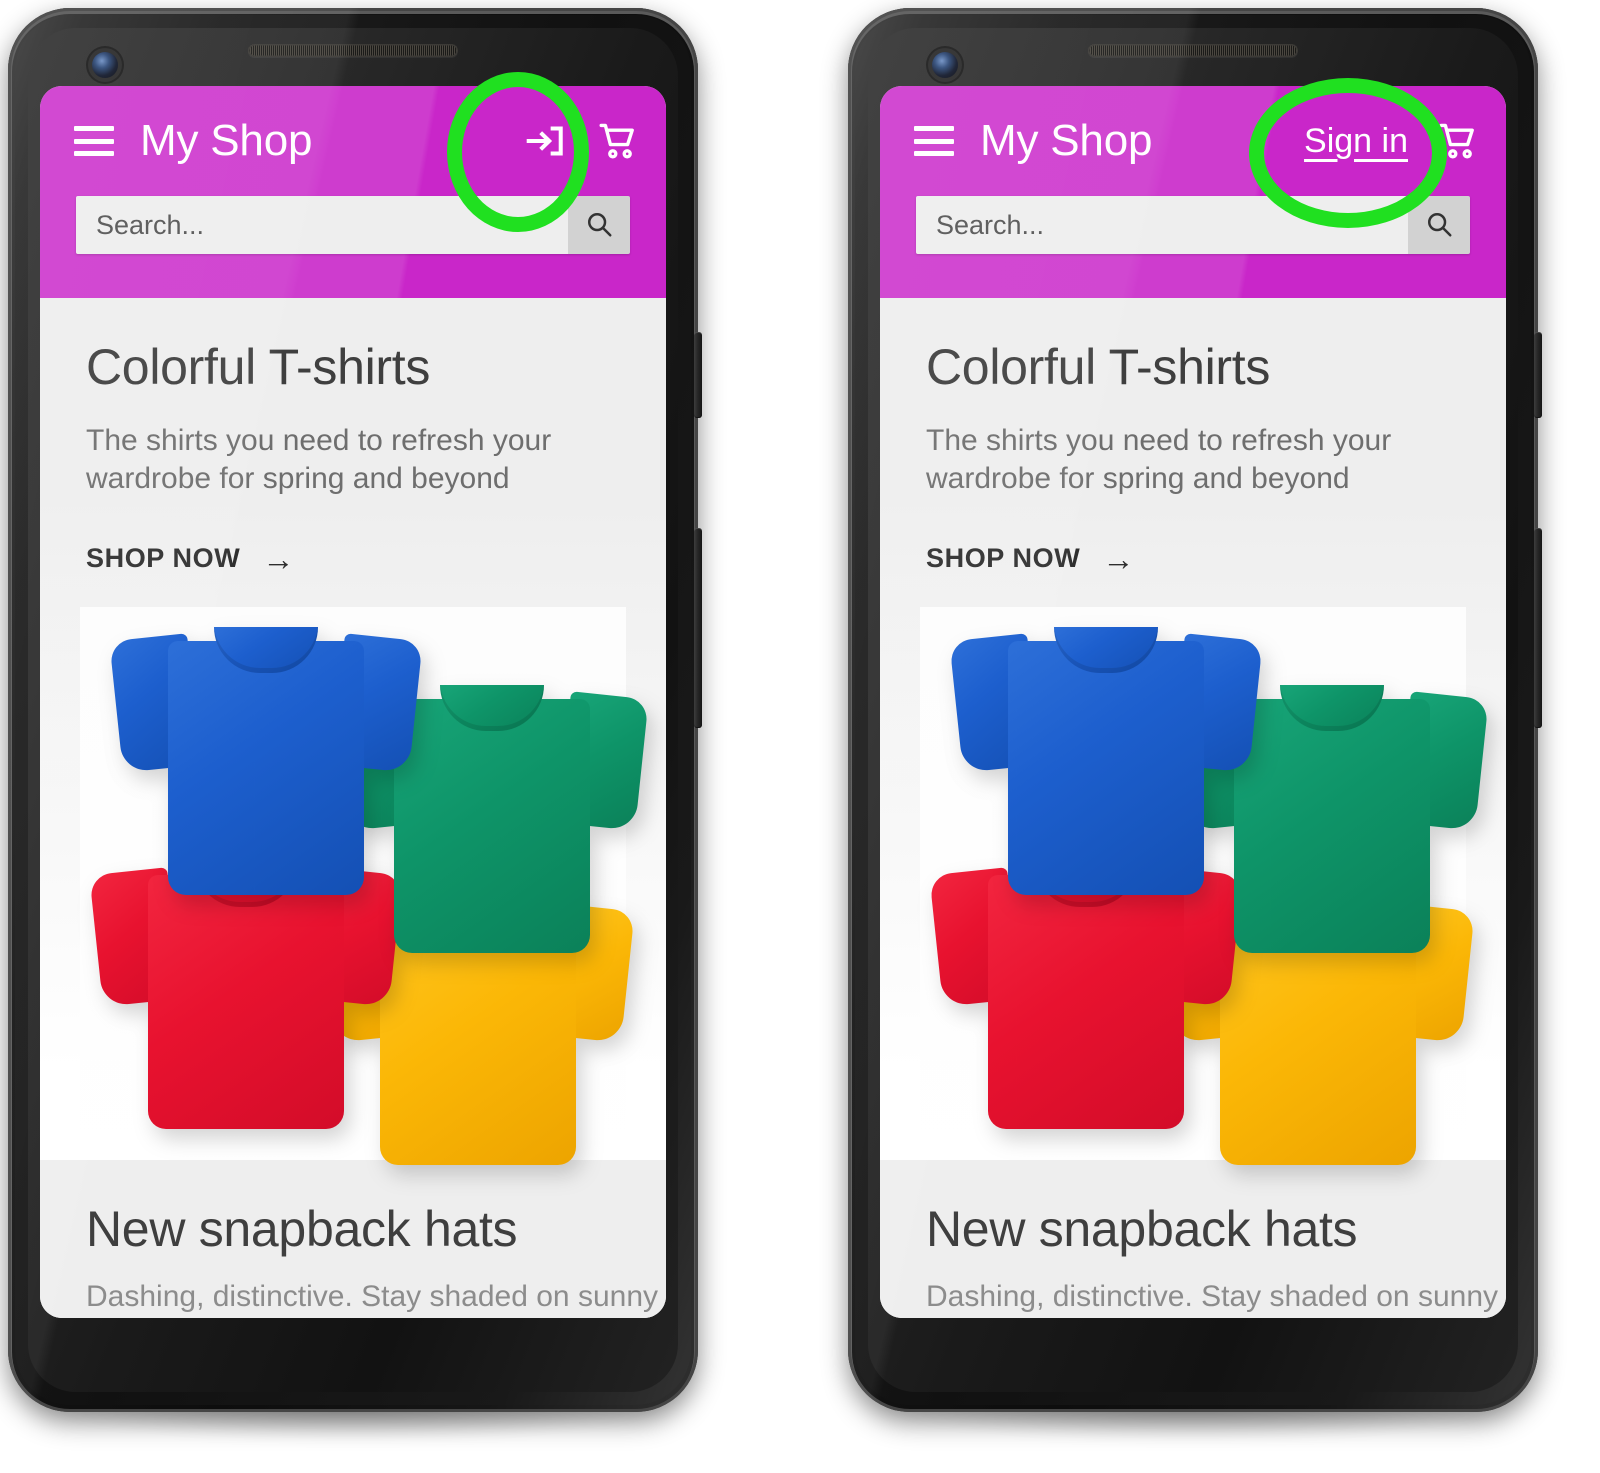  I want to click on search-bar-right, so click(1193, 225).